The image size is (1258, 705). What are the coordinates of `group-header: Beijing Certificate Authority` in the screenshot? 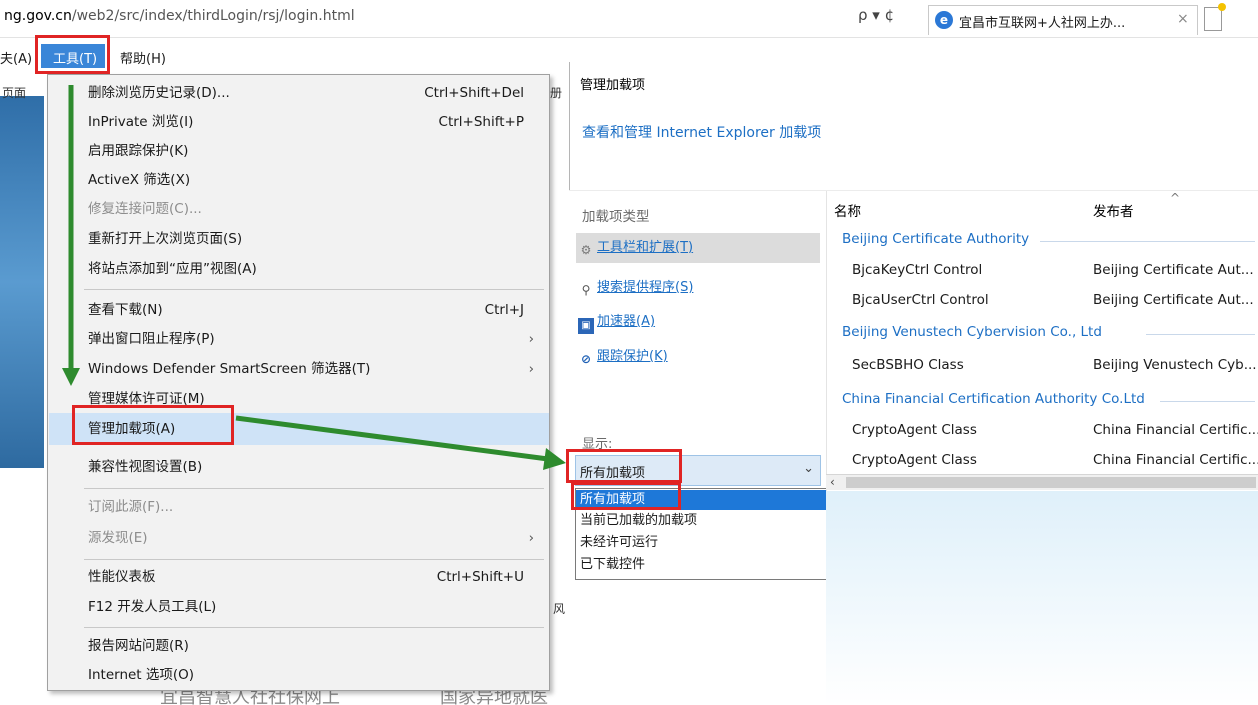 It's located at (936, 239).